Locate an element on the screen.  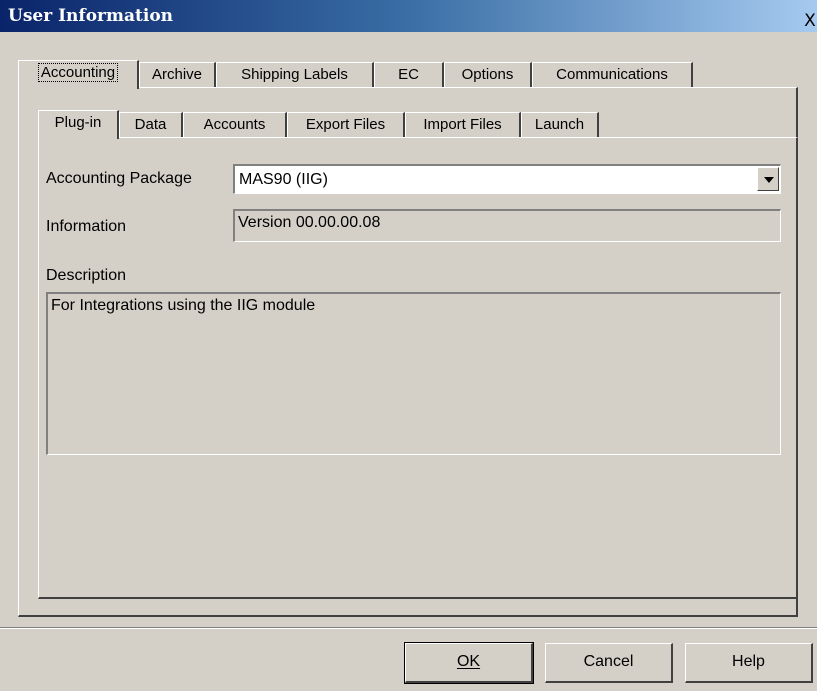
description-value: For Integrations using the IIG module is located at coordinates (183, 305).